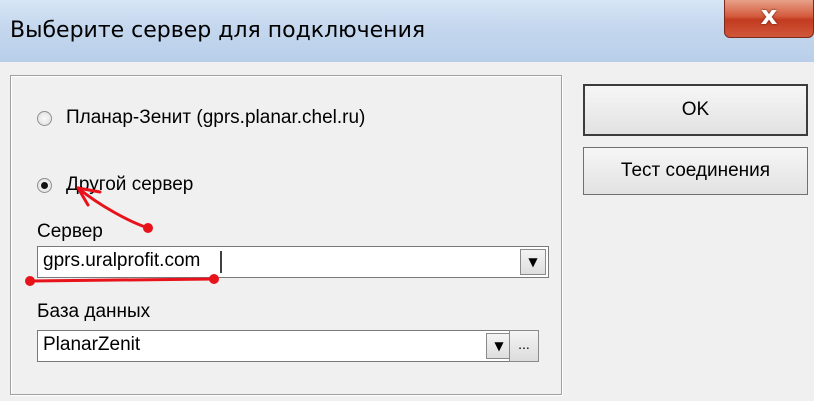  I want to click on radio-option-label: Другой сервер, so click(130, 184).